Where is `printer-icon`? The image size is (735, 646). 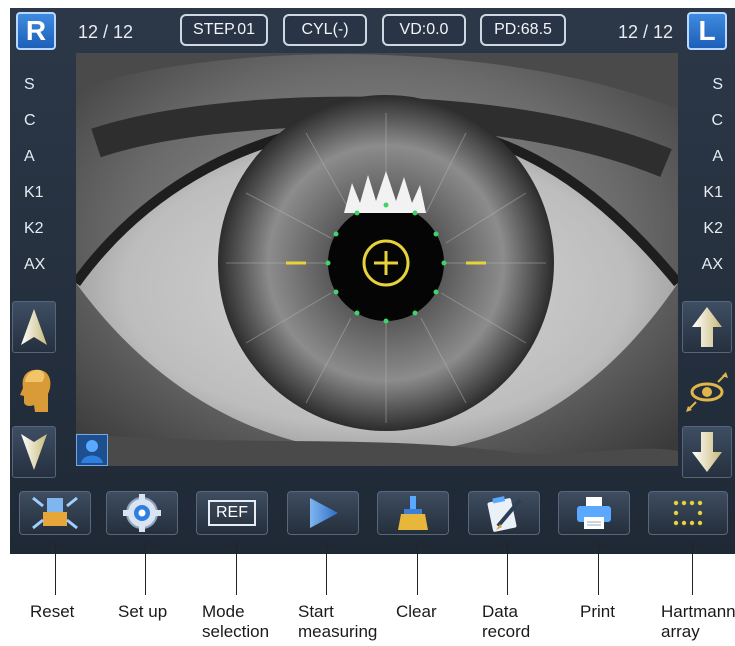 printer-icon is located at coordinates (594, 513).